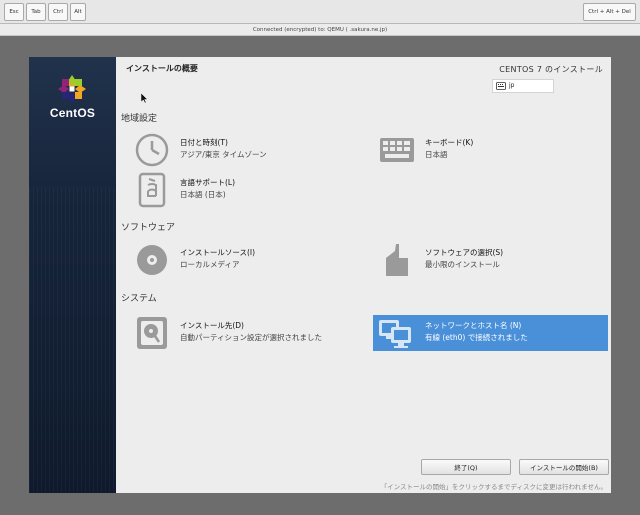 The image size is (640, 515). What do you see at coordinates (476, 337) in the screenshot?
I see `network-hostname-status: 有線 (eth0) で接続されました` at bounding box center [476, 337].